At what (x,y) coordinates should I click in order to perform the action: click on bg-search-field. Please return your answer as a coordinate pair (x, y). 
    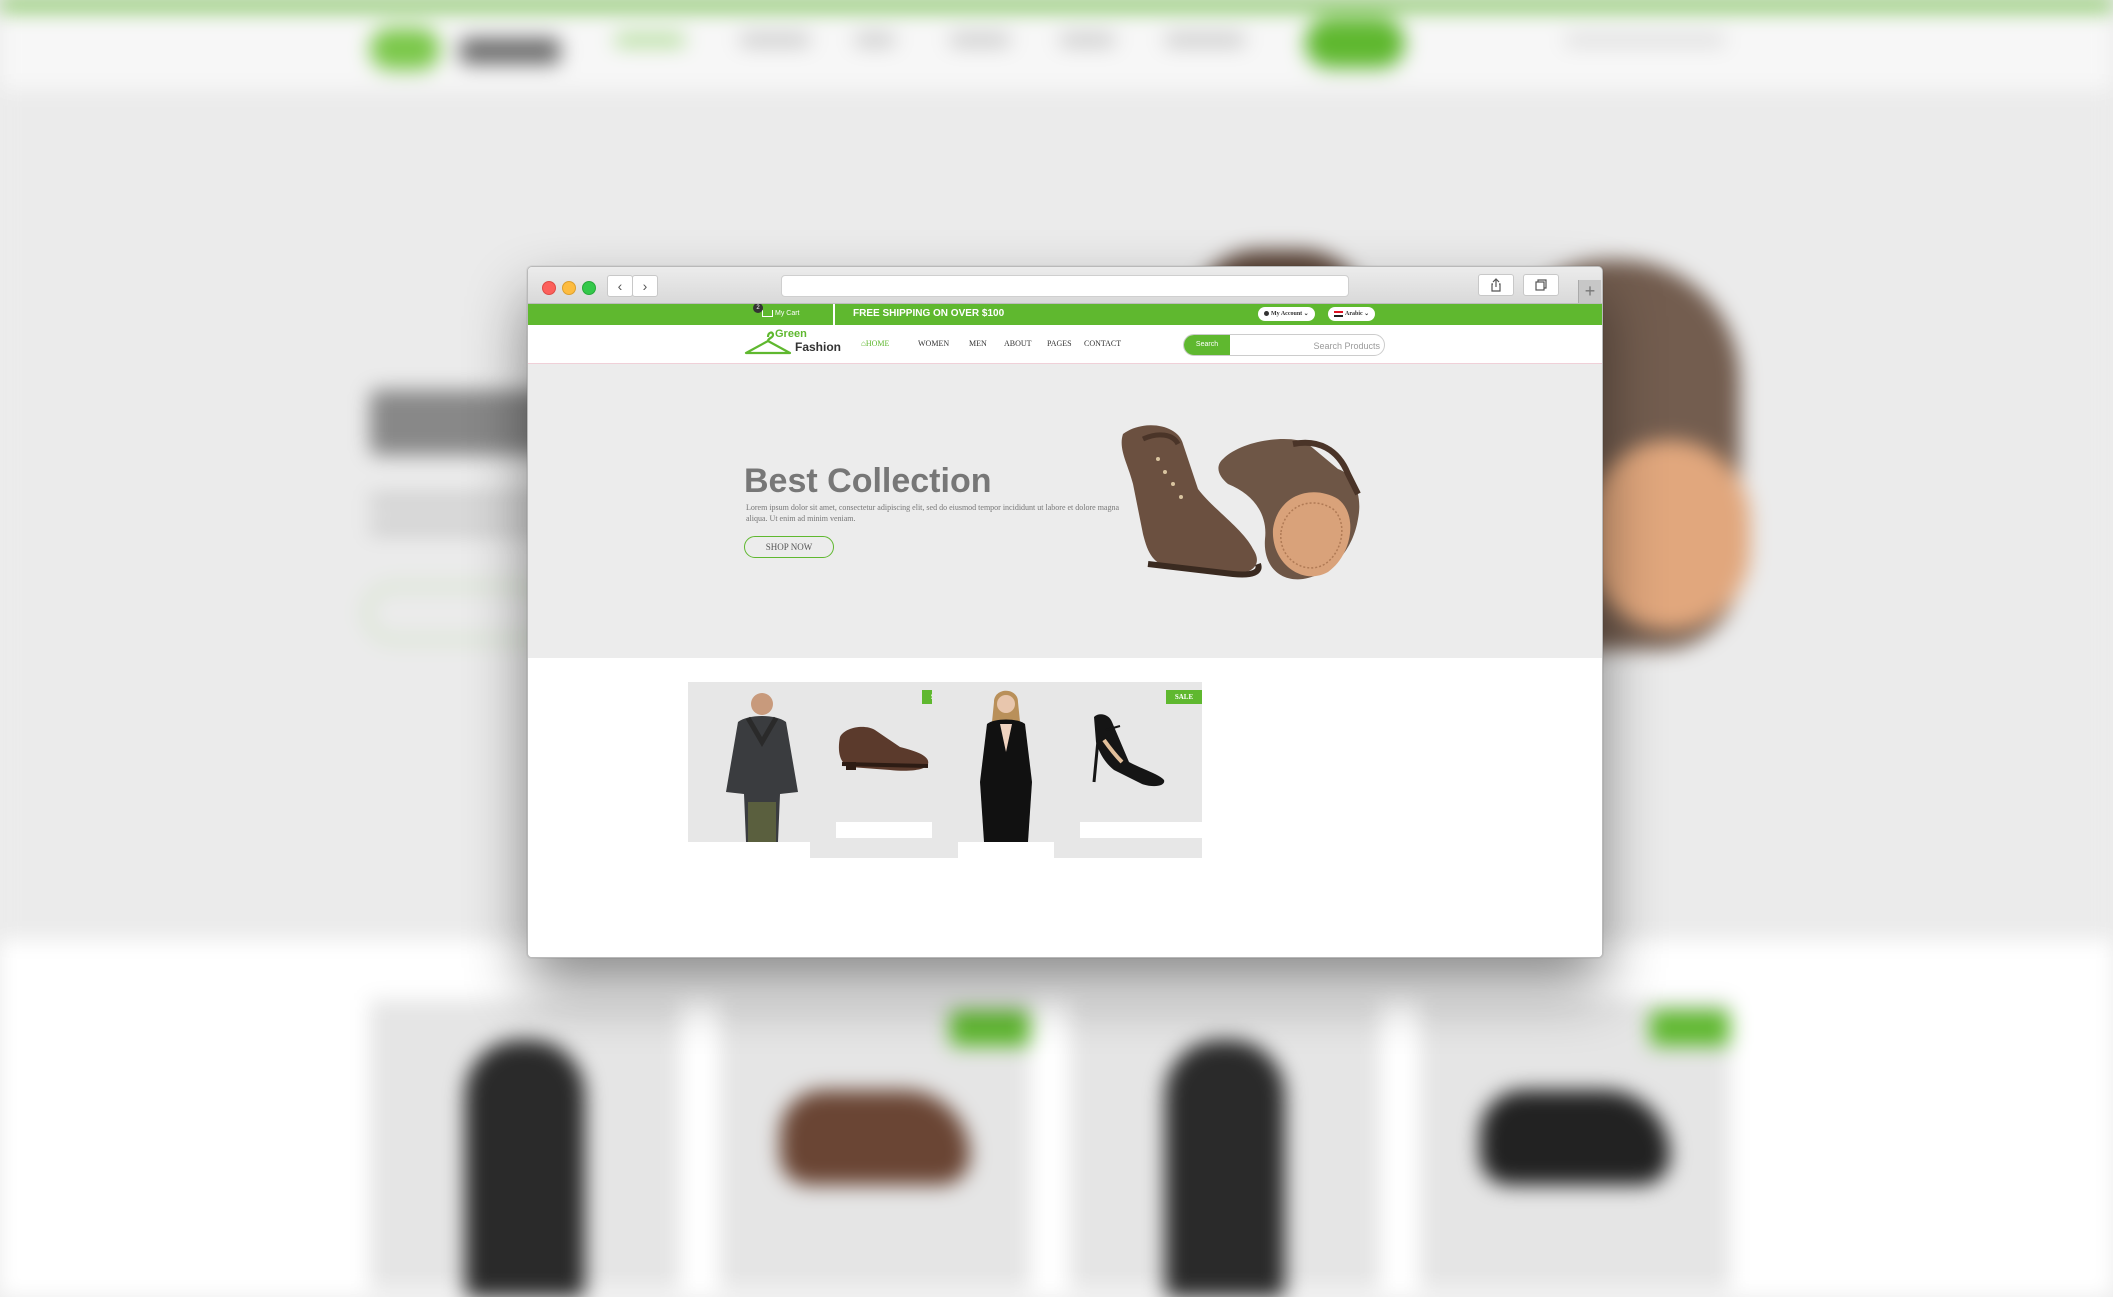
    Looking at the image, I should click on (1645, 40).